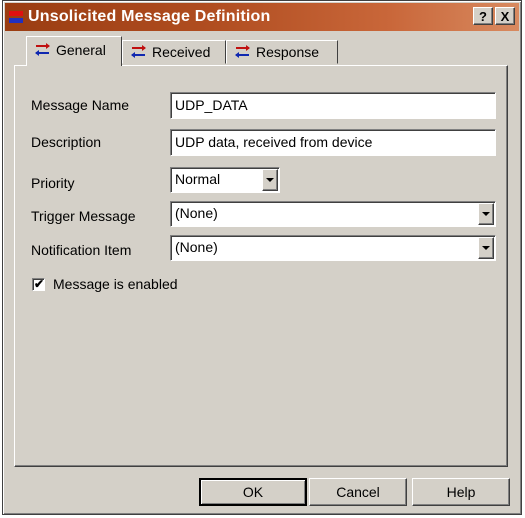 The image size is (525, 518). Describe the element at coordinates (16, 17) in the screenshot. I see `app-icon` at that location.